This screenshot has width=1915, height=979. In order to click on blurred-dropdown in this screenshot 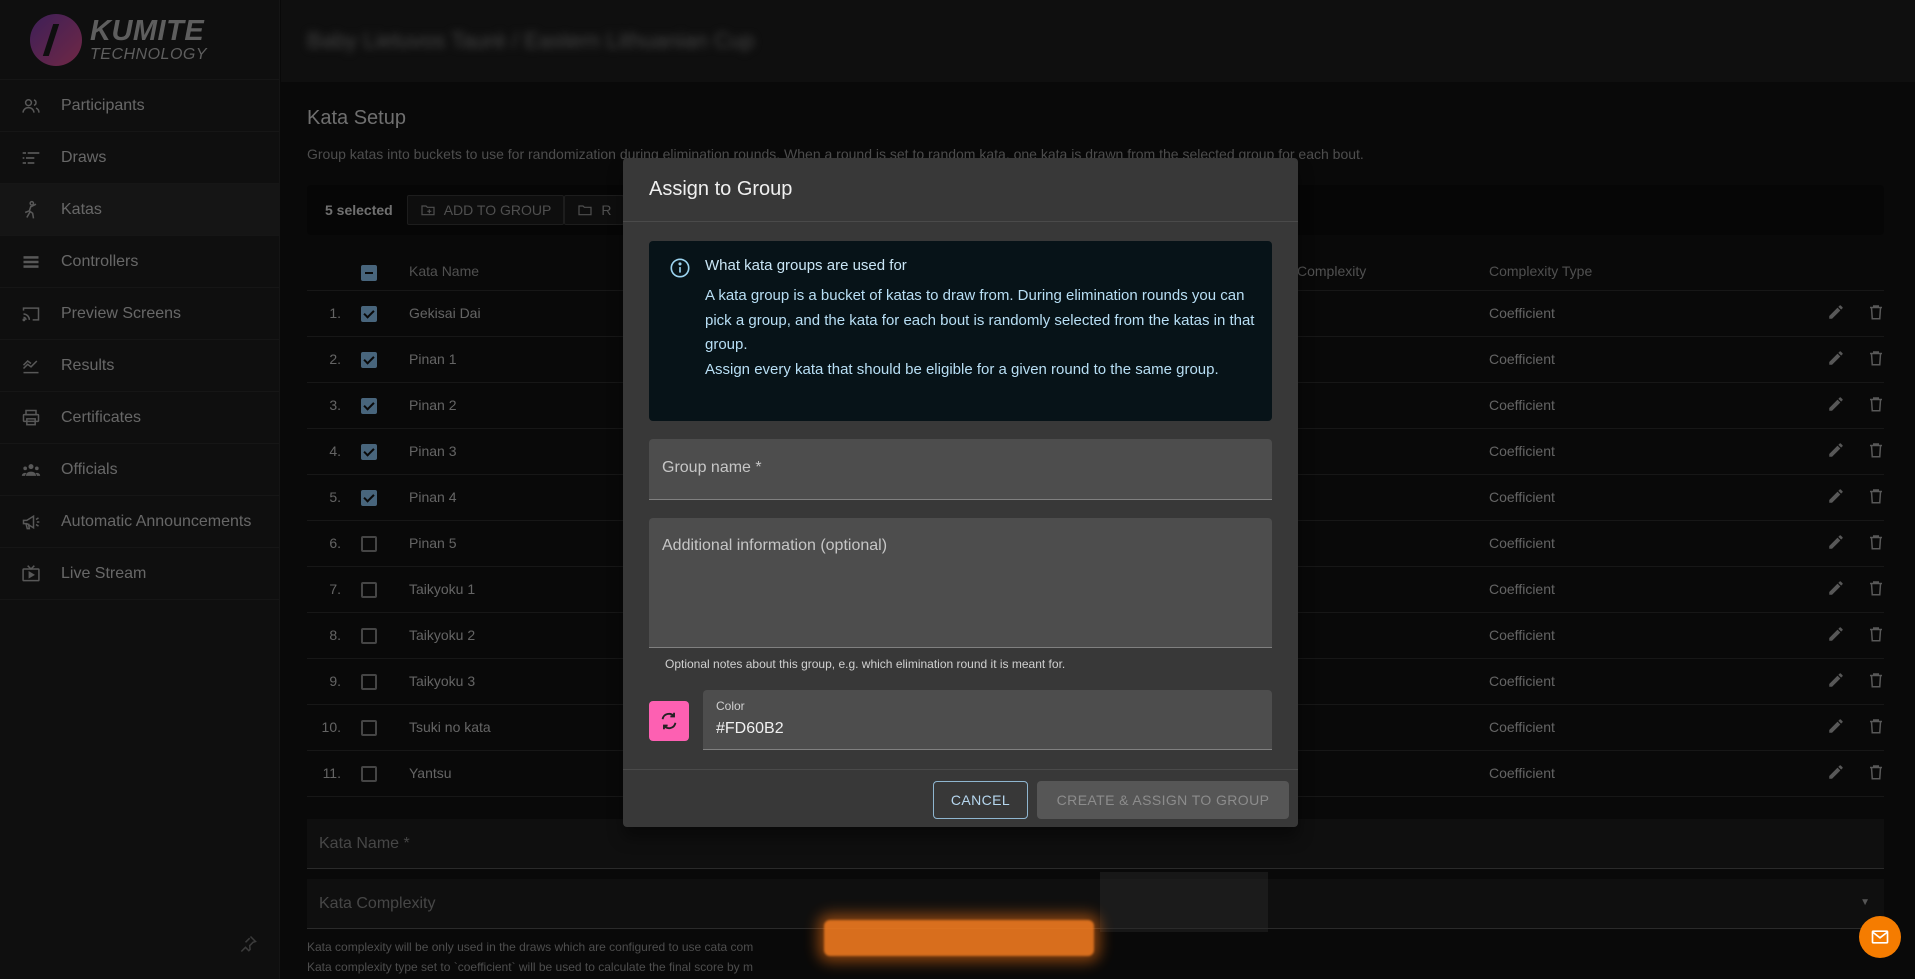, I will do `click(1184, 902)`.